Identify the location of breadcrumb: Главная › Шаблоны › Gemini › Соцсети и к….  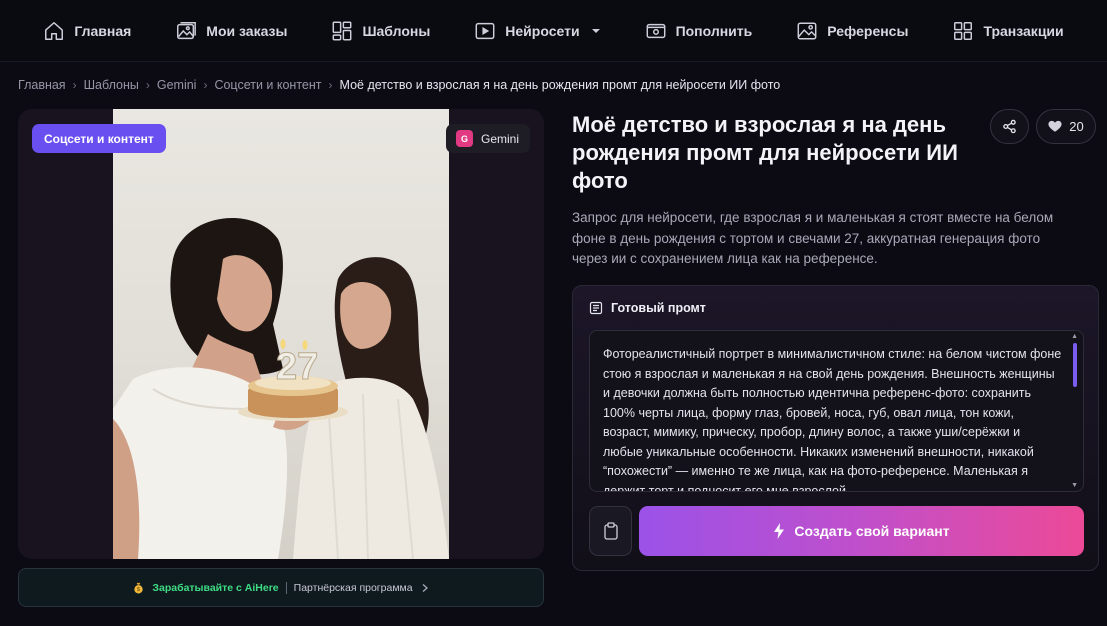
(399, 85).